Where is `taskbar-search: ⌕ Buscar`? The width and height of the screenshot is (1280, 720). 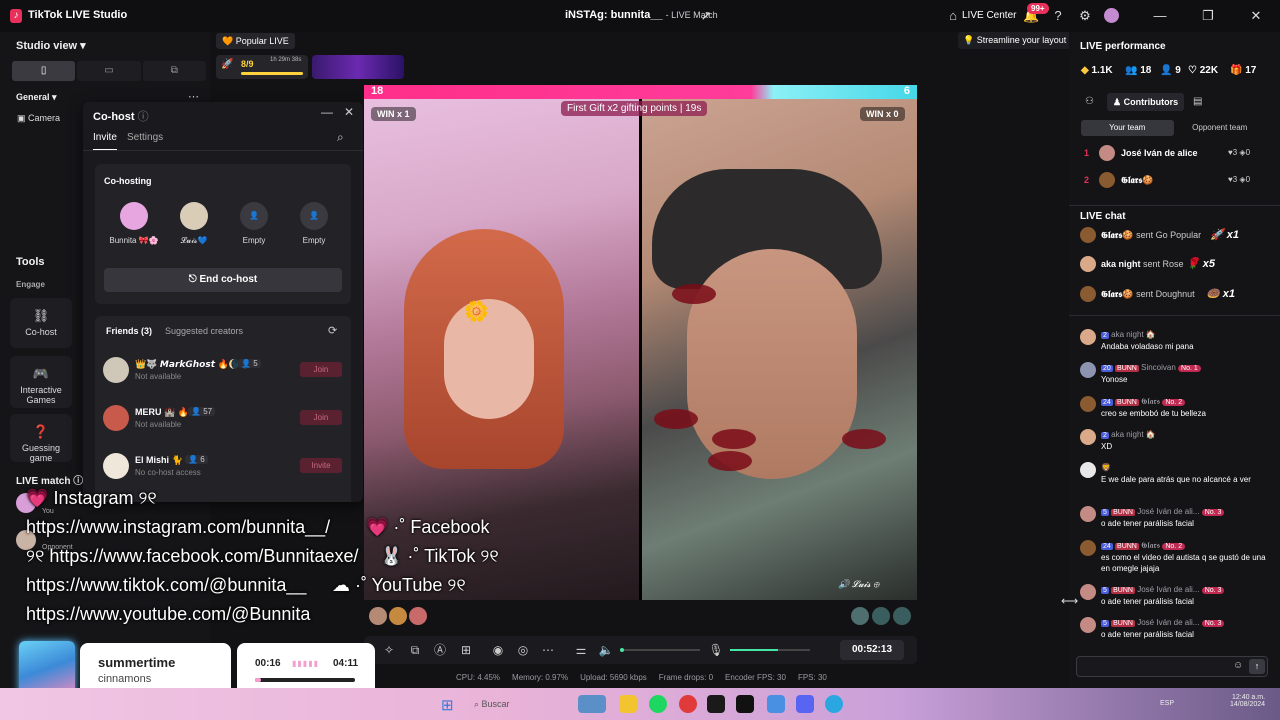 taskbar-search: ⌕ Buscar is located at coordinates (492, 704).